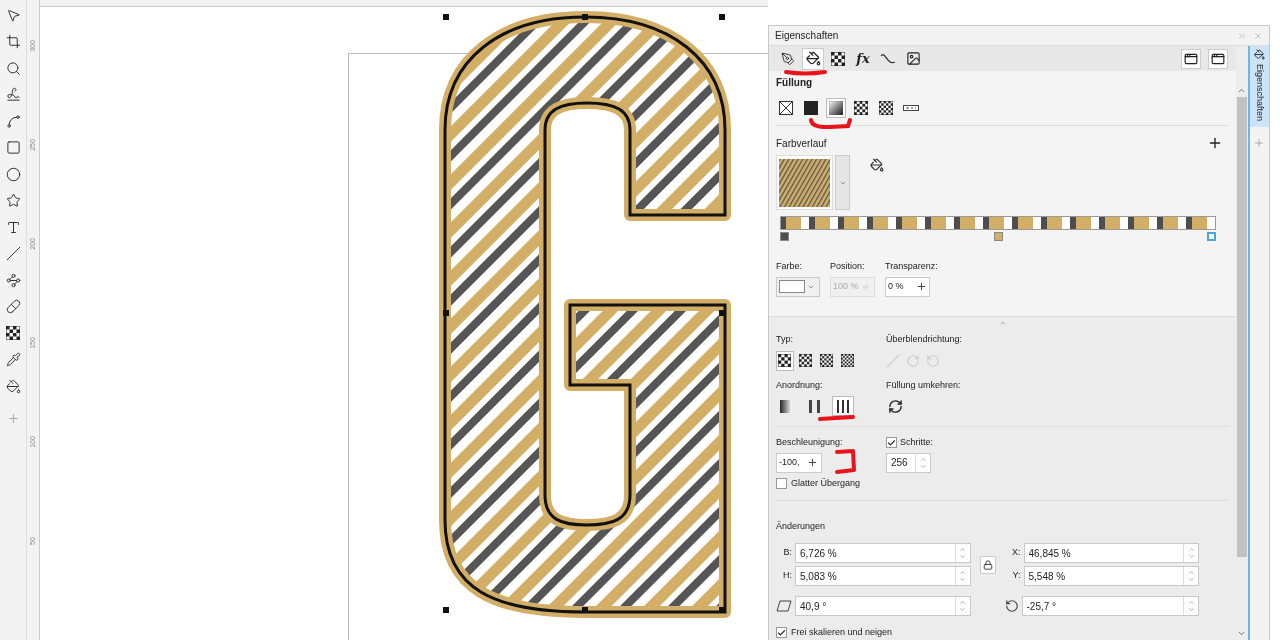  Describe the element at coordinates (1242, 90) in the screenshot. I see `scroll-up-icon` at that location.